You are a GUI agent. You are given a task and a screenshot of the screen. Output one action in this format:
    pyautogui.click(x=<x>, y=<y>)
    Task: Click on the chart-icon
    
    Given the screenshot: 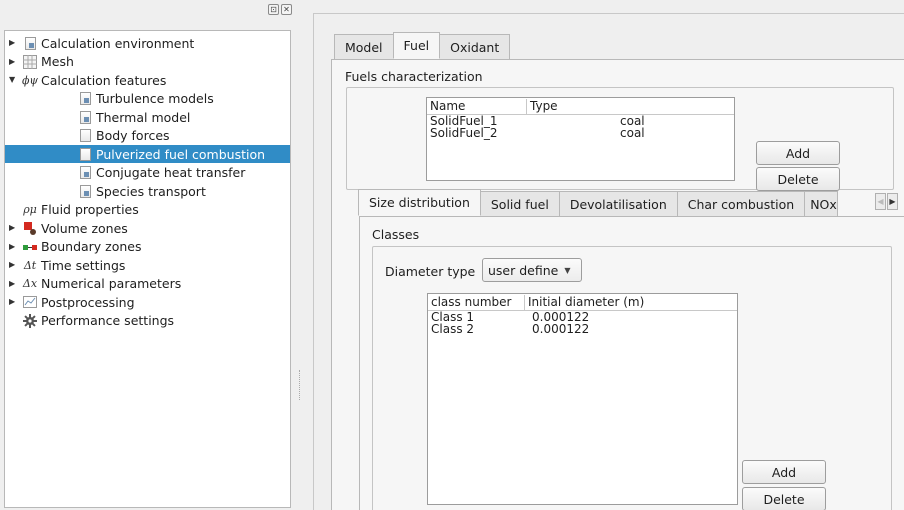 What is the action you would take?
    pyautogui.click(x=30, y=302)
    